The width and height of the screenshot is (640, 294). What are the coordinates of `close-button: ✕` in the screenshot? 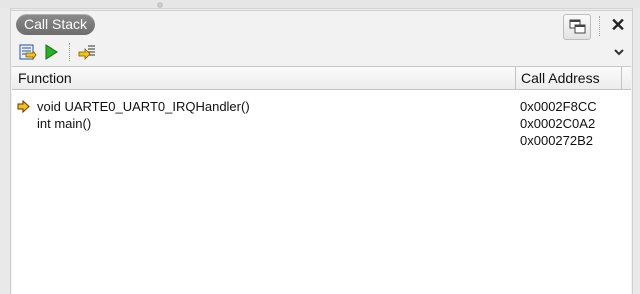 It's located at (618, 25).